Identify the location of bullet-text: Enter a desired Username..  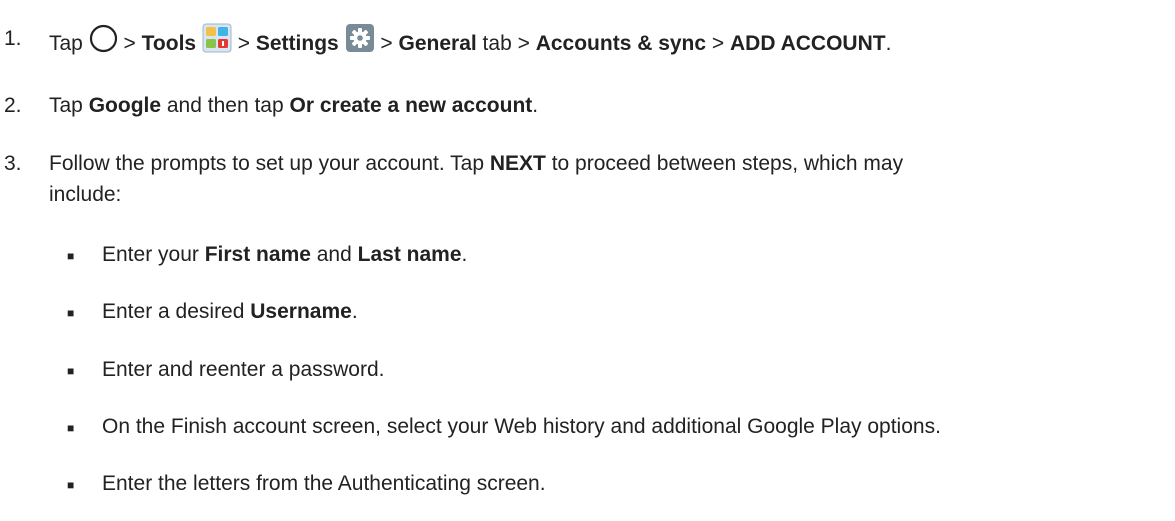
(230, 311).